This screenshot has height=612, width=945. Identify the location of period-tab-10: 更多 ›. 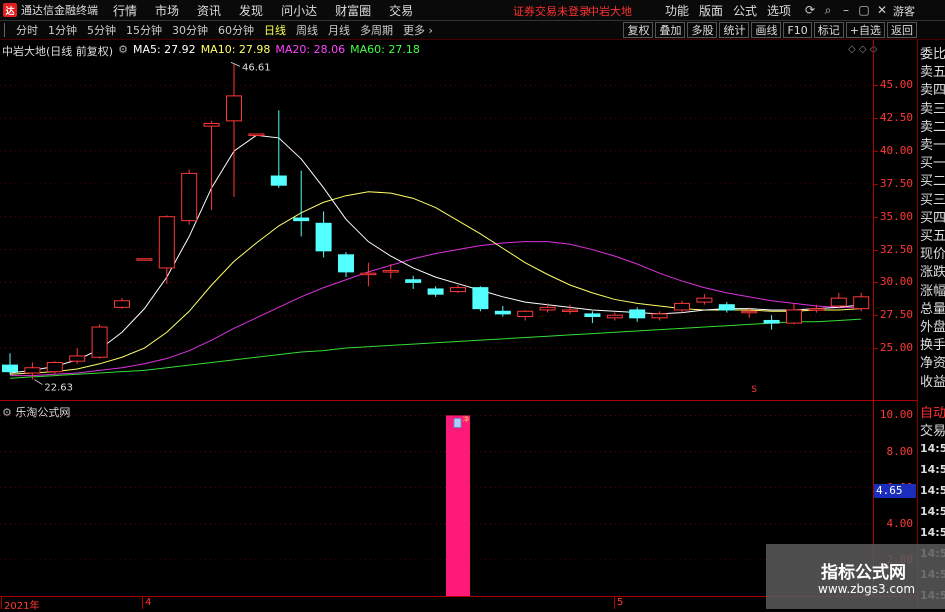
(418, 30).